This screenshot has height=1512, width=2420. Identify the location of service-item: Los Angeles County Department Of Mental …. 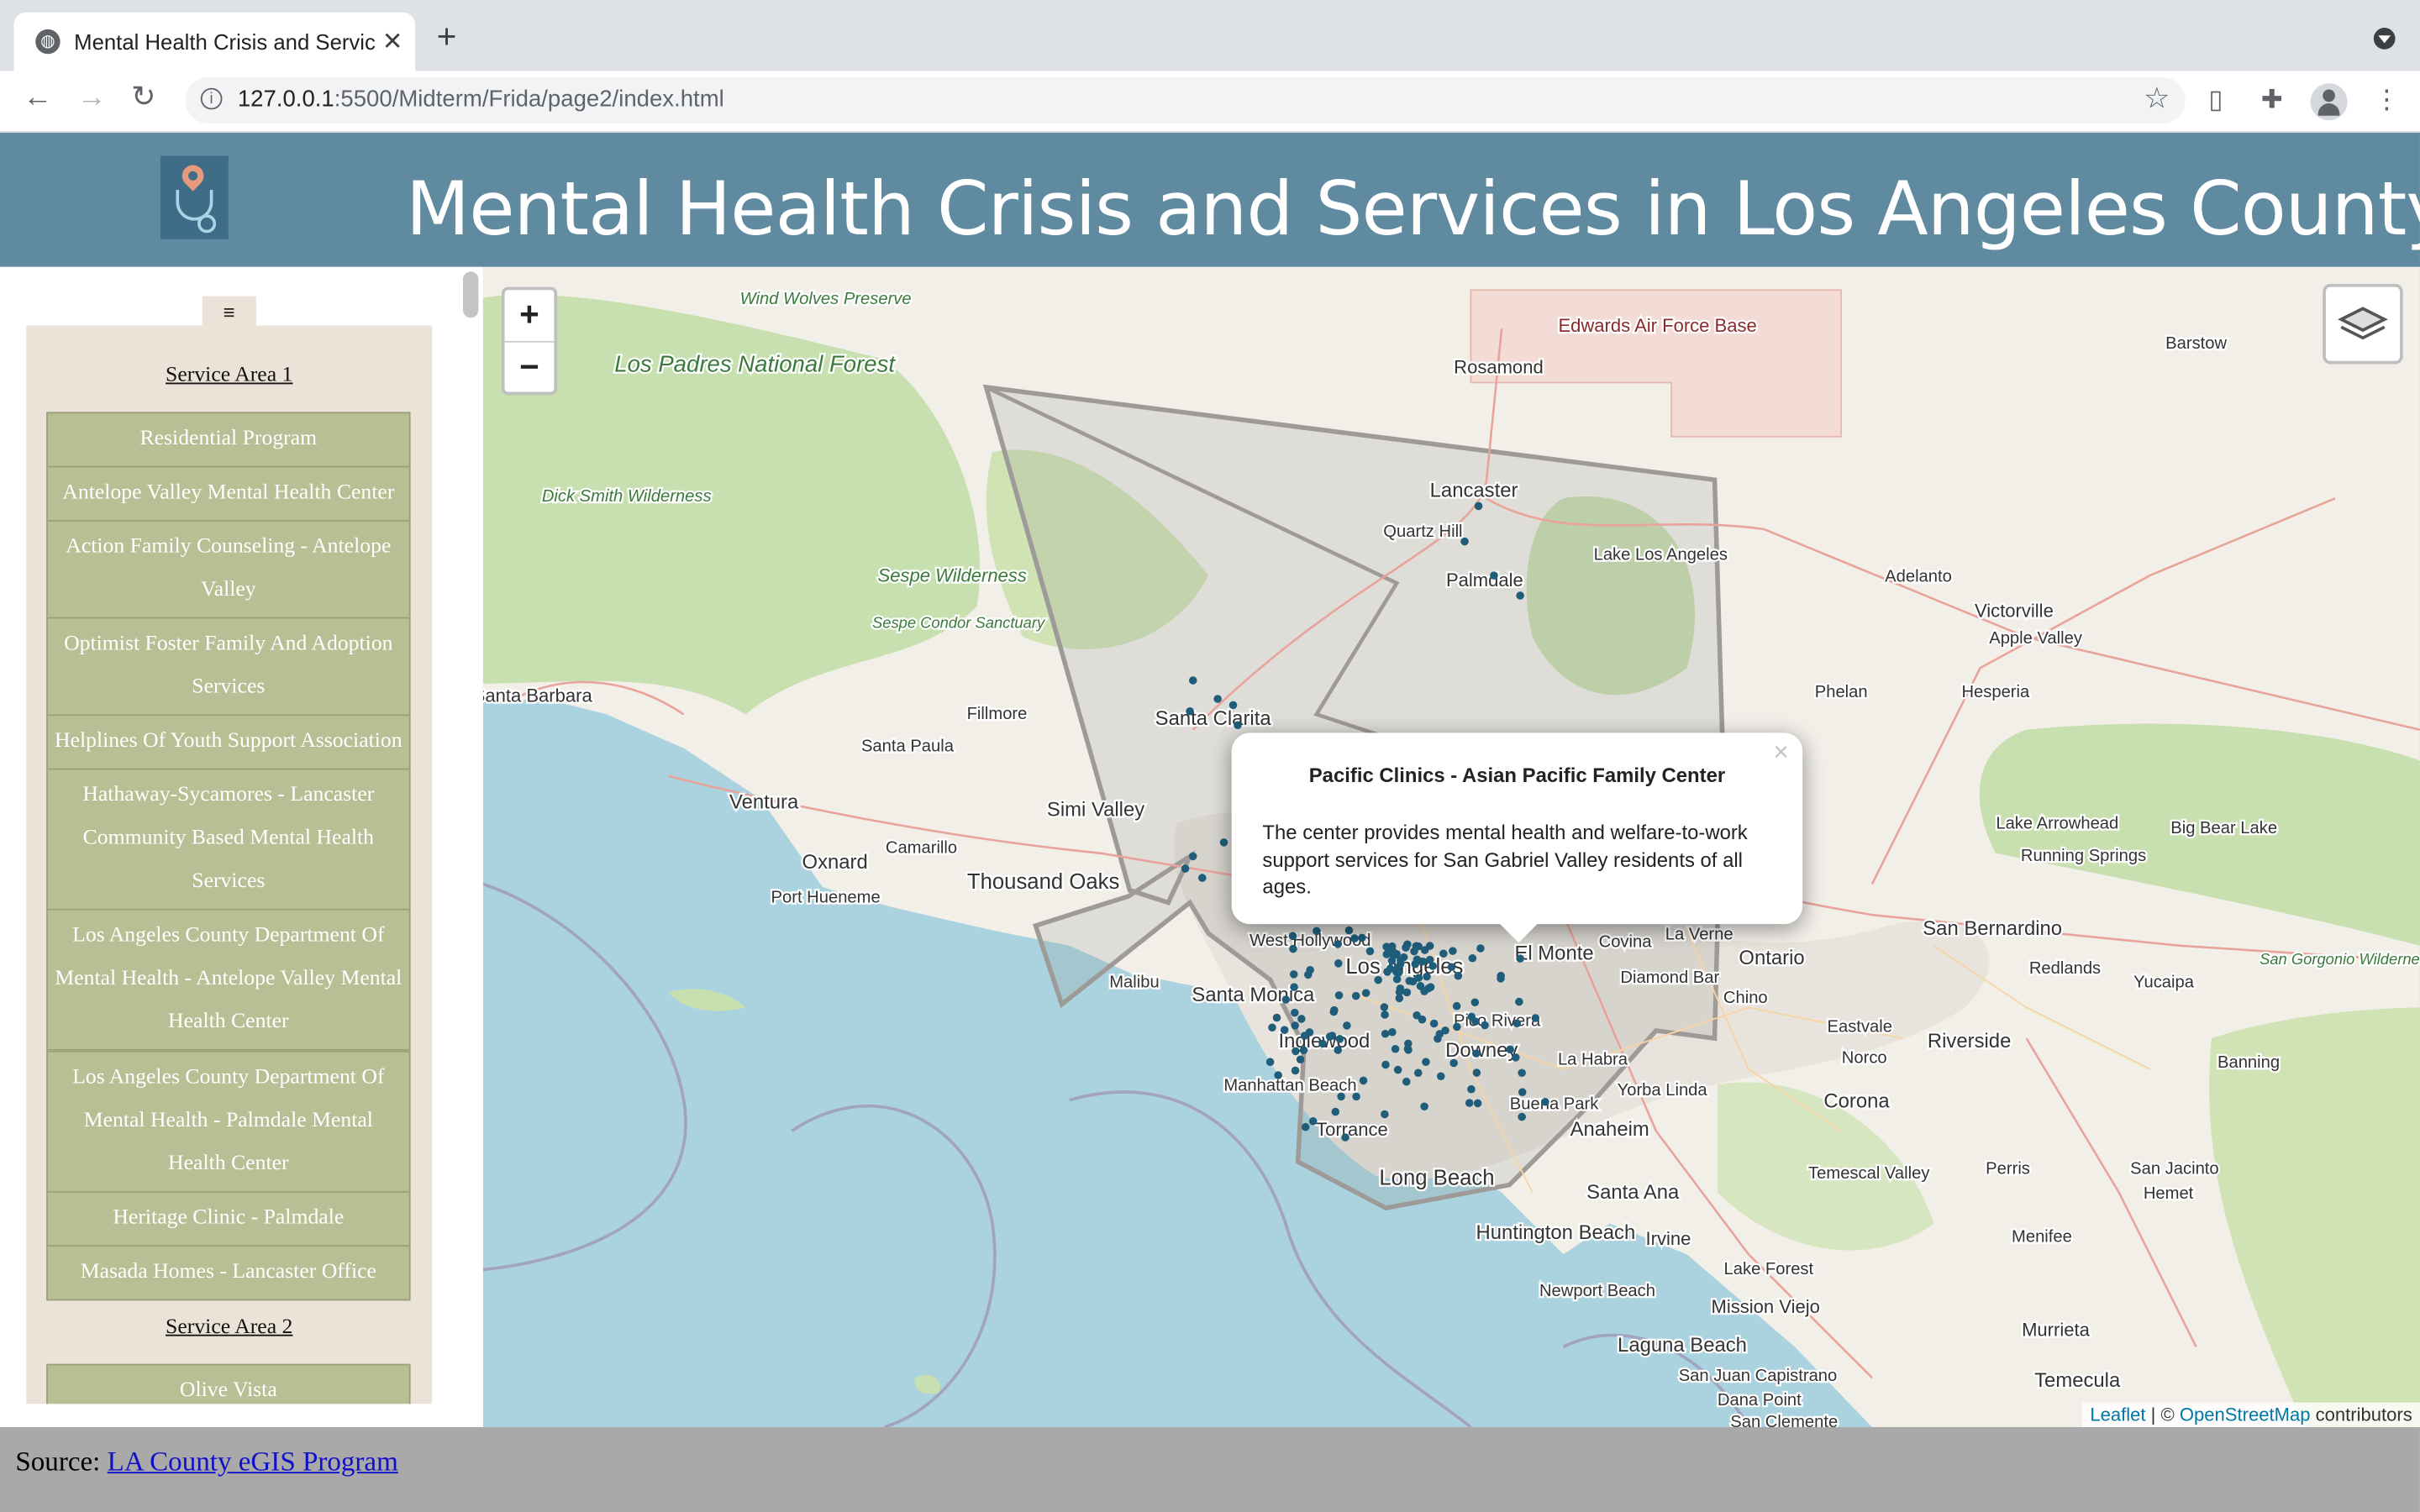
(228, 1121).